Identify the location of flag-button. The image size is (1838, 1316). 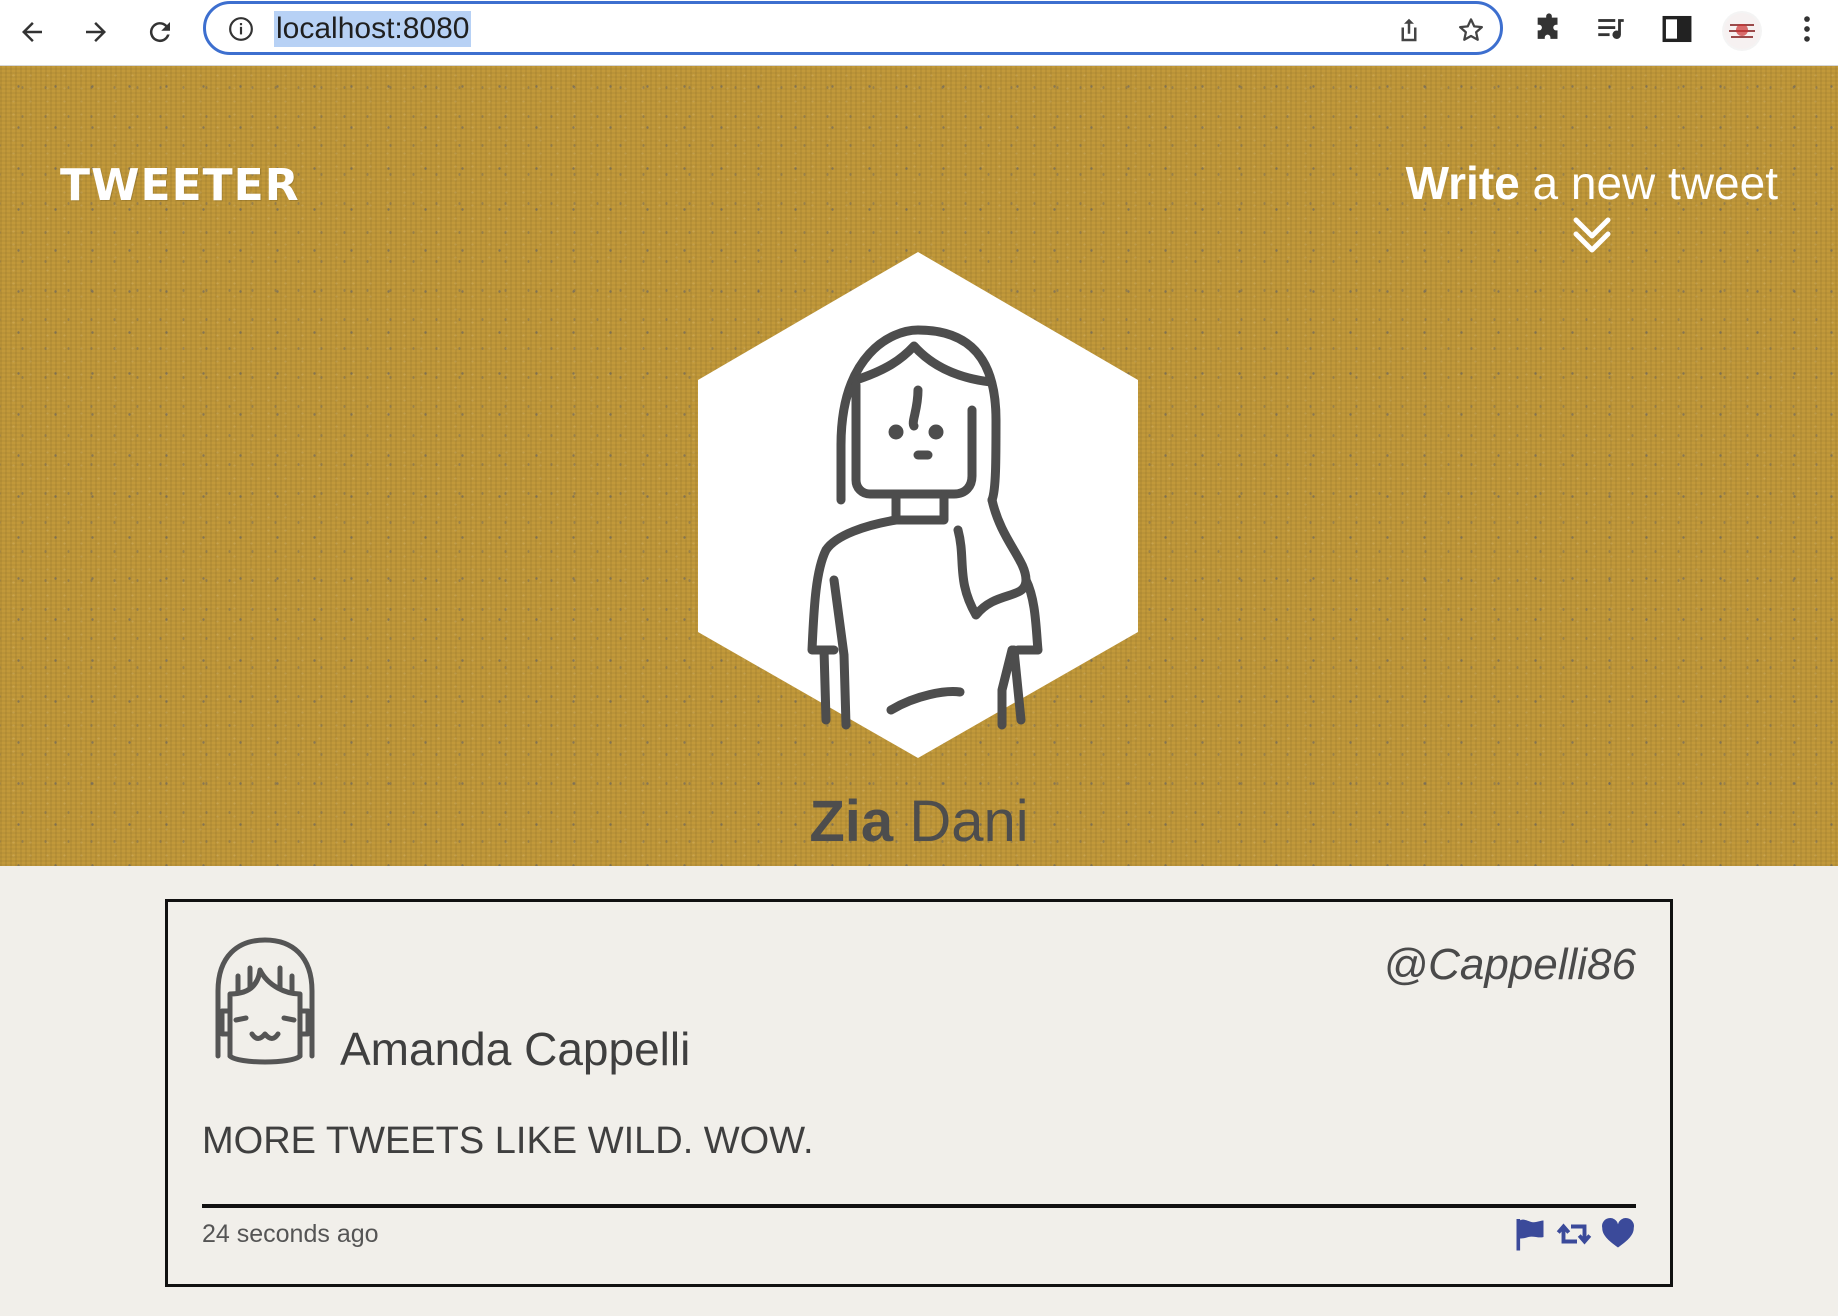
(1530, 1234).